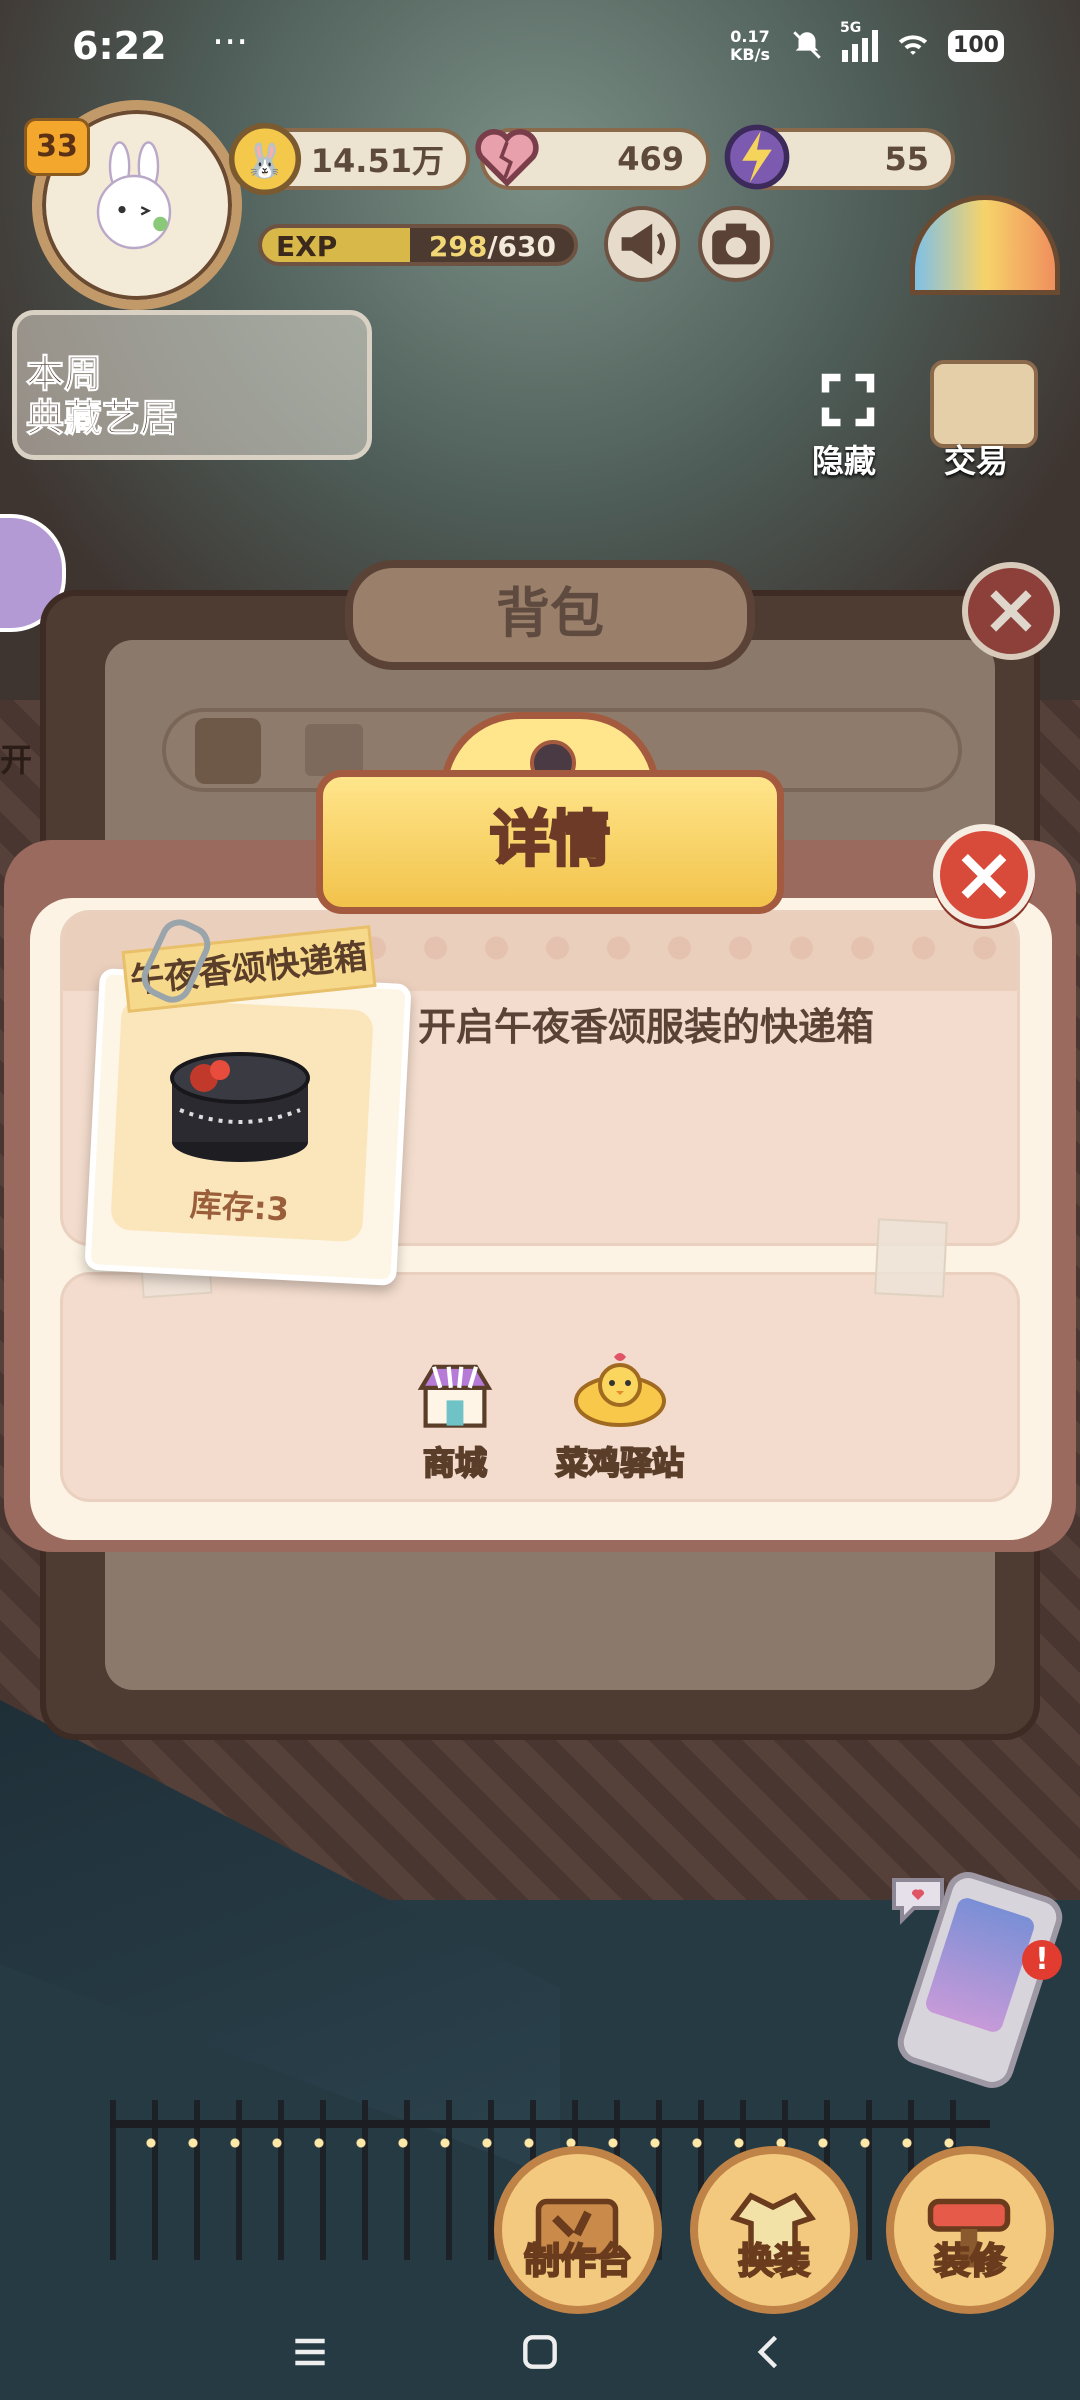 The height and width of the screenshot is (2400, 1080). What do you see at coordinates (906, 159) in the screenshot?
I see `energy-value: 55` at bounding box center [906, 159].